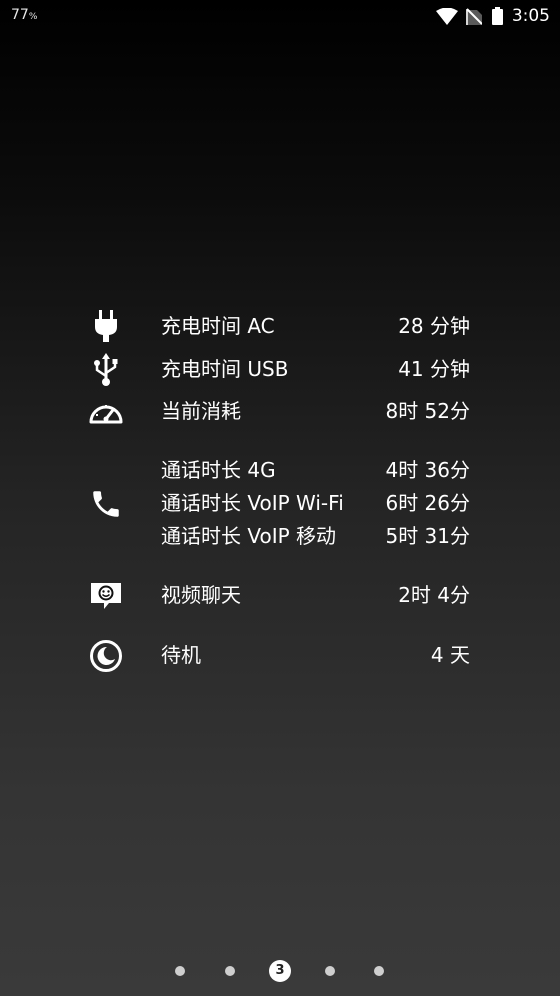 The width and height of the screenshot is (560, 996). What do you see at coordinates (450, 655) in the screenshot?
I see `stat-value: 4 天` at bounding box center [450, 655].